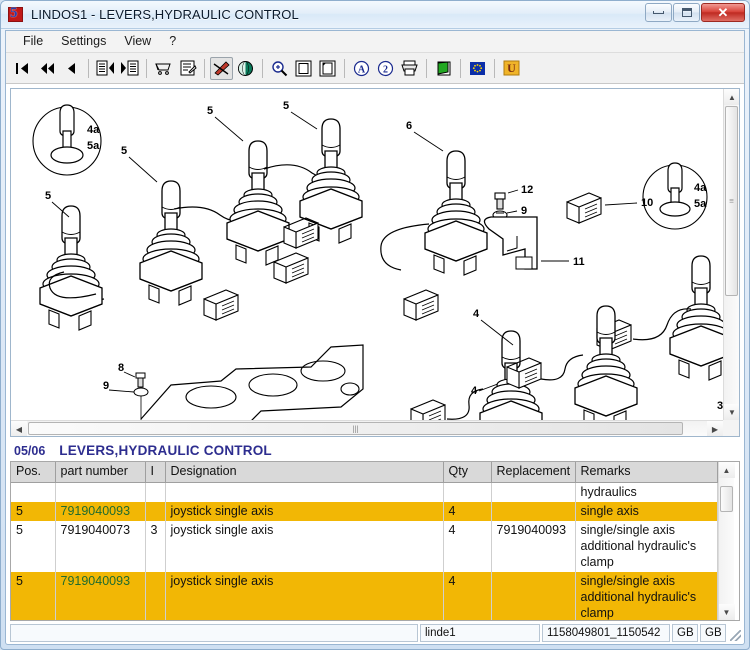 Image resolution: width=750 pixels, height=650 pixels. I want to click on diagram-horizontal-scrollbar: ◀ ||| ▶, so click(367, 428).